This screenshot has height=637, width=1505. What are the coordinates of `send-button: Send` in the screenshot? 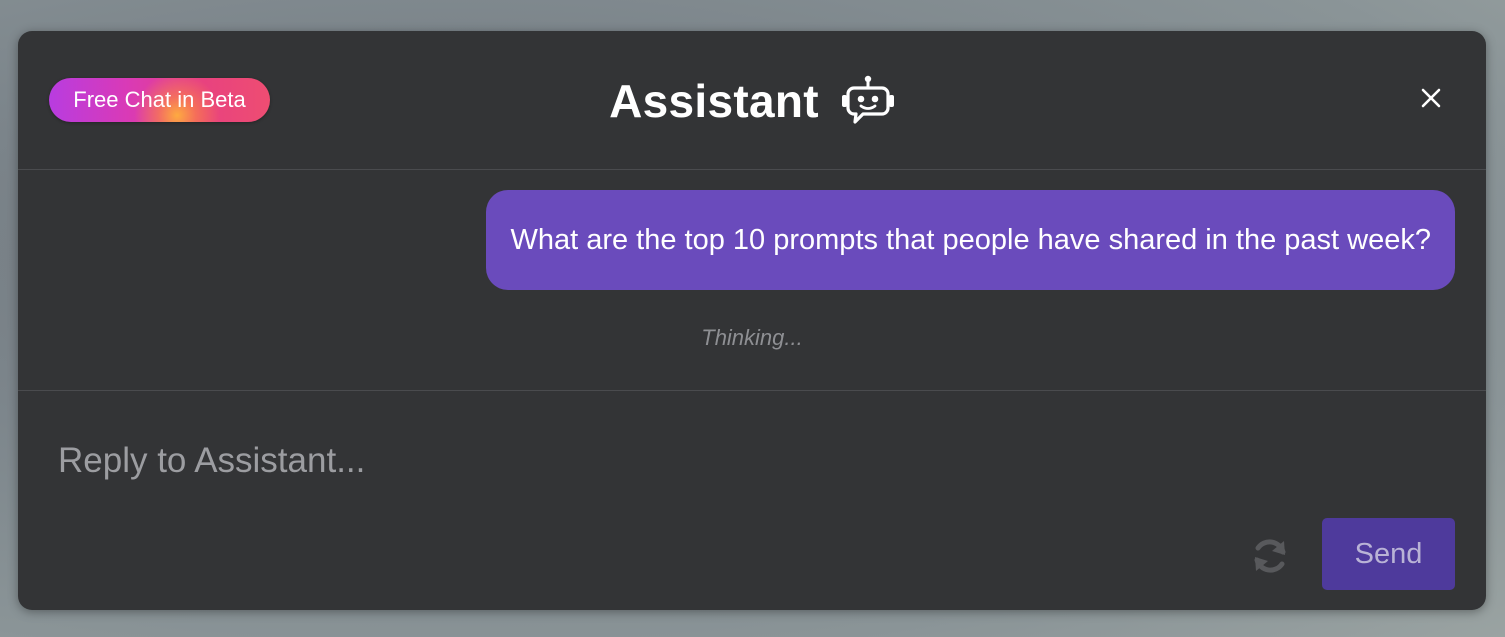 It's located at (1388, 554).